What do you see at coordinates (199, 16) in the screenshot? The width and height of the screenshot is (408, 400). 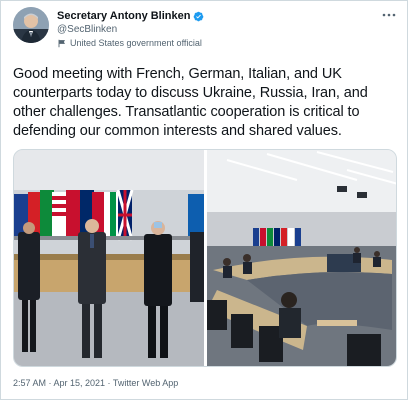 I see `verified-badge-icon` at bounding box center [199, 16].